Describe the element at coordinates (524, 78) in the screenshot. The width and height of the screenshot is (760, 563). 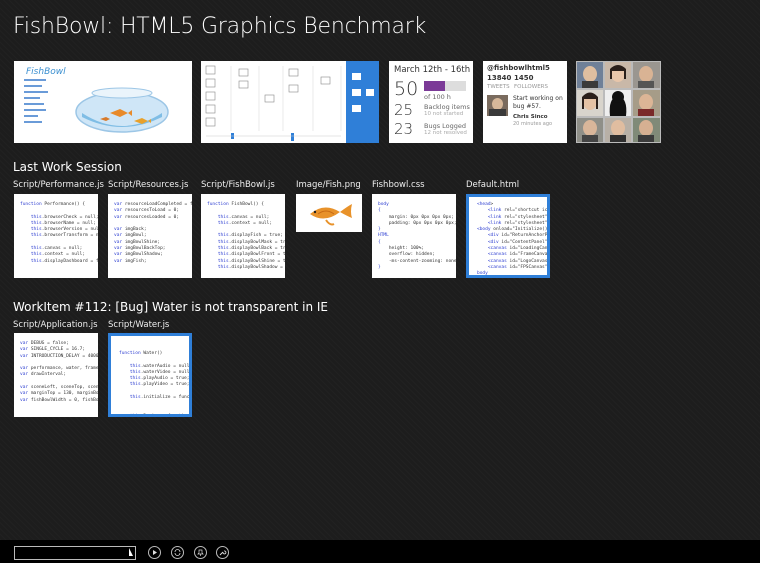
I see `followers-count: 1450` at that location.